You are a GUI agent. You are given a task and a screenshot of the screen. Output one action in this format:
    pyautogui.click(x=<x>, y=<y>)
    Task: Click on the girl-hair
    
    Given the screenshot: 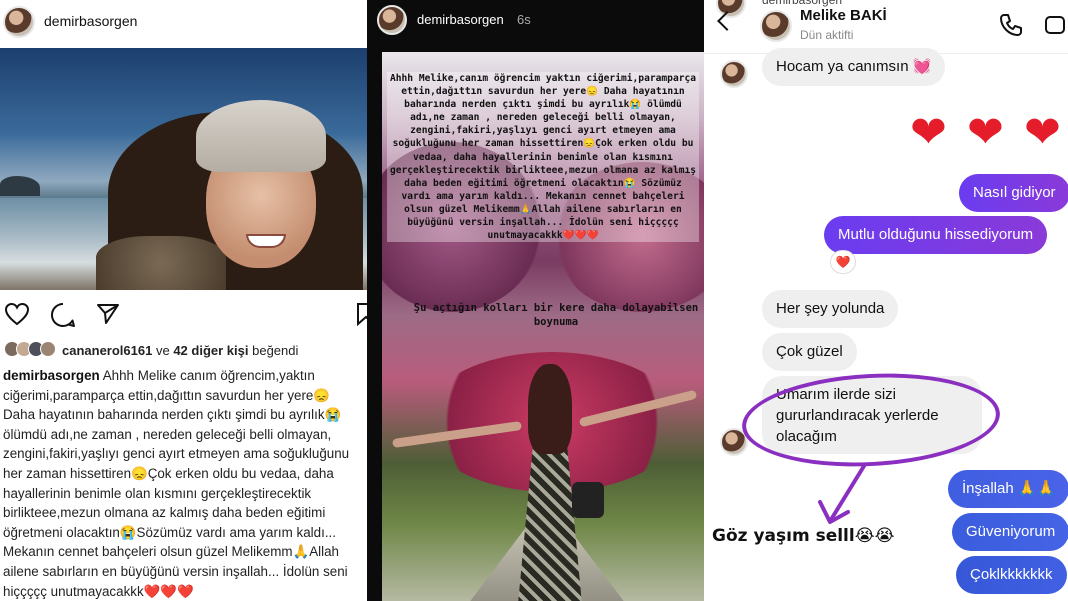 What is the action you would take?
    pyautogui.click(x=550, y=409)
    